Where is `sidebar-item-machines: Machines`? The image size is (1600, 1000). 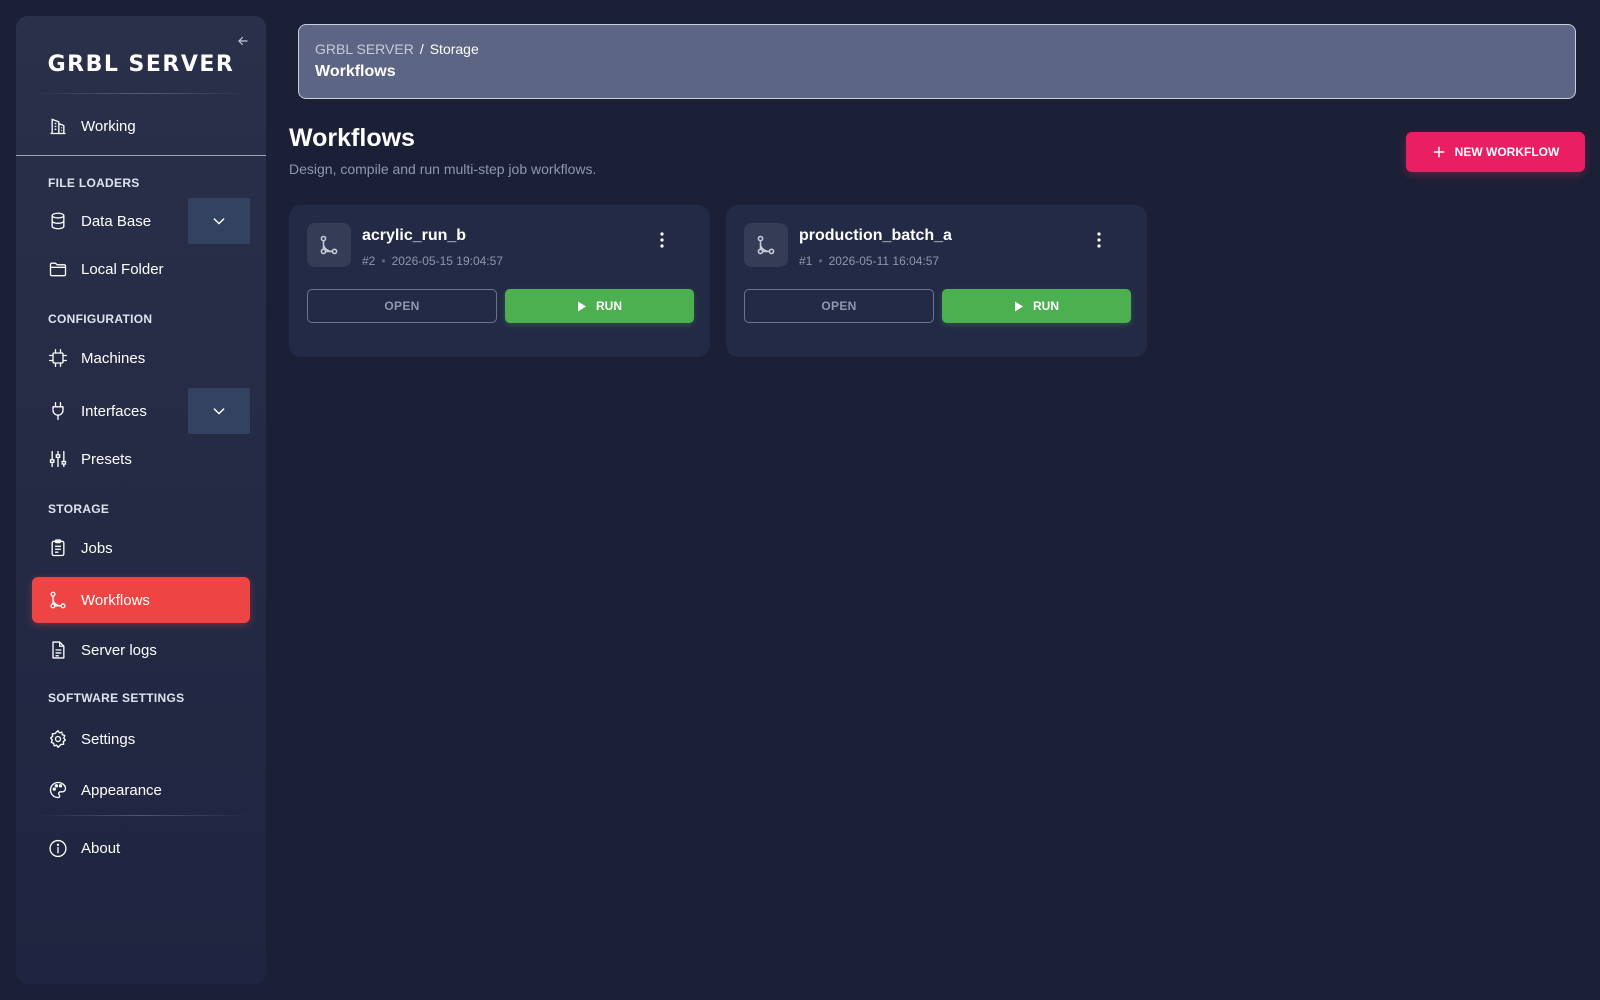 sidebar-item-machines: Machines is located at coordinates (141, 358).